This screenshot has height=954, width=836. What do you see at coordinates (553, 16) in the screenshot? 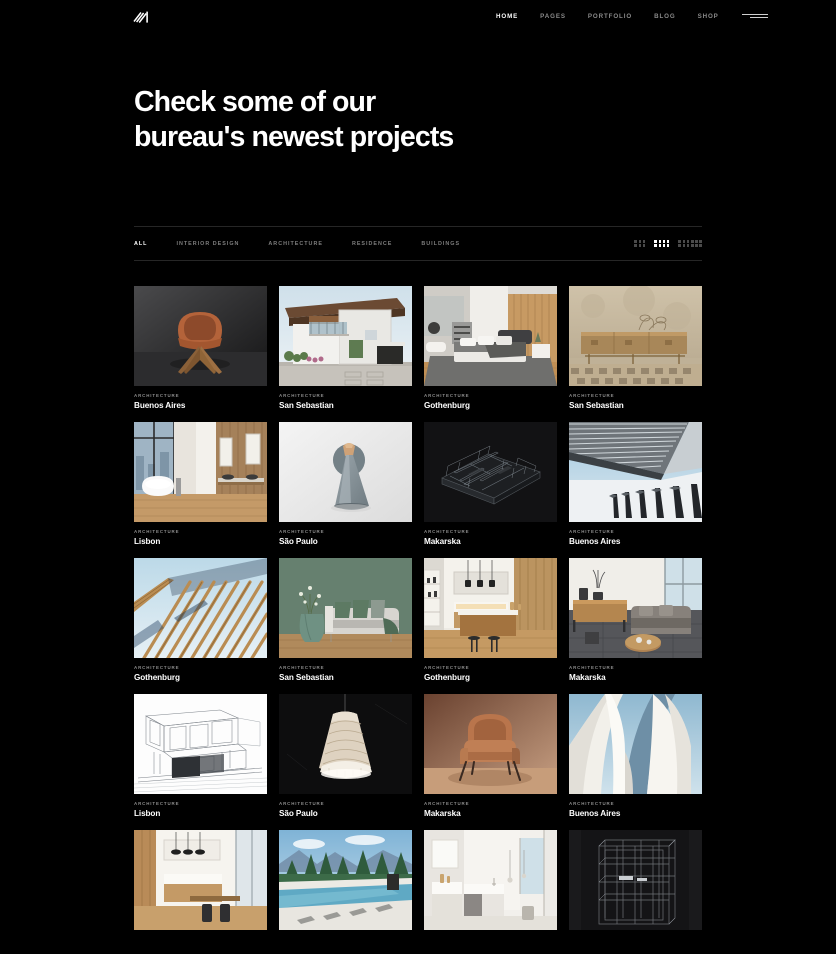
I see `nav-item-pages: PAGES` at bounding box center [553, 16].